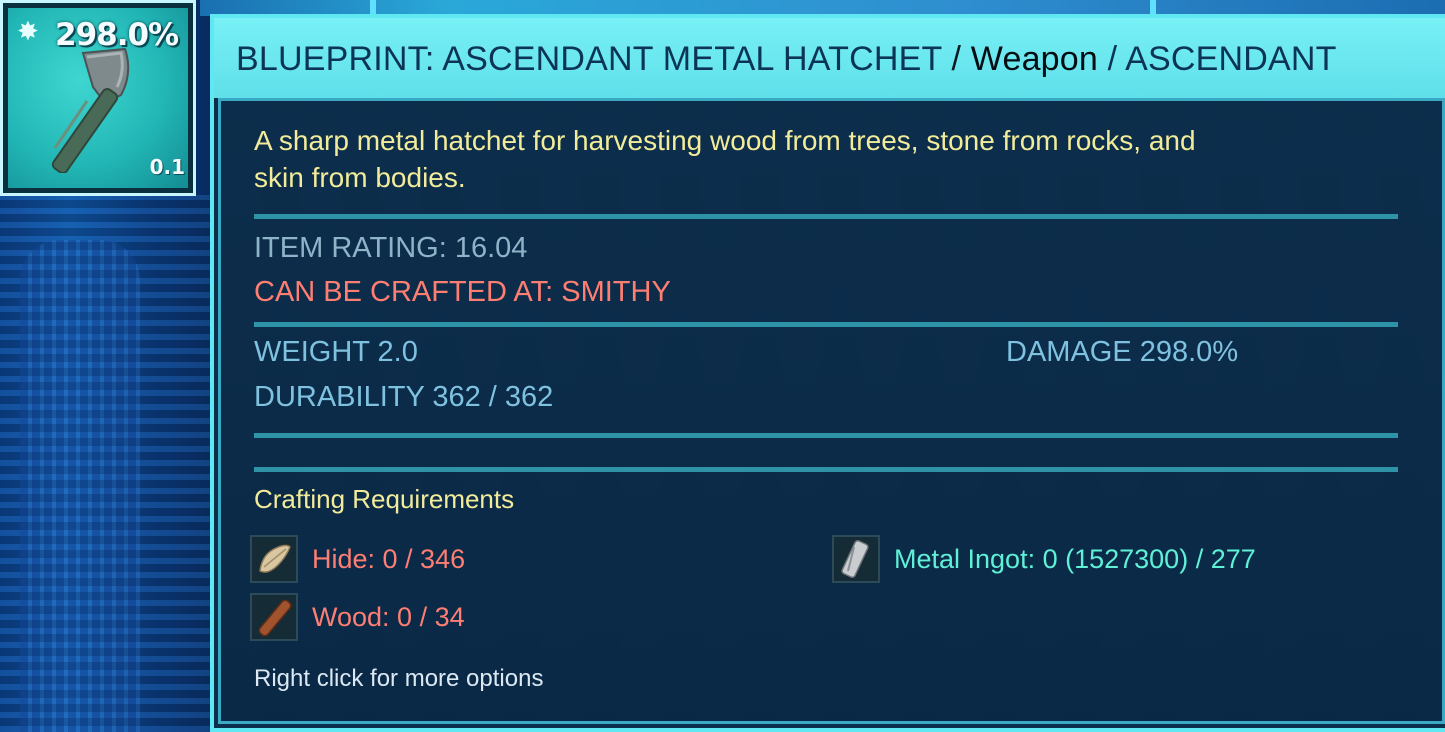  What do you see at coordinates (399, 678) in the screenshot?
I see `right-click-hint: Right click for more options` at bounding box center [399, 678].